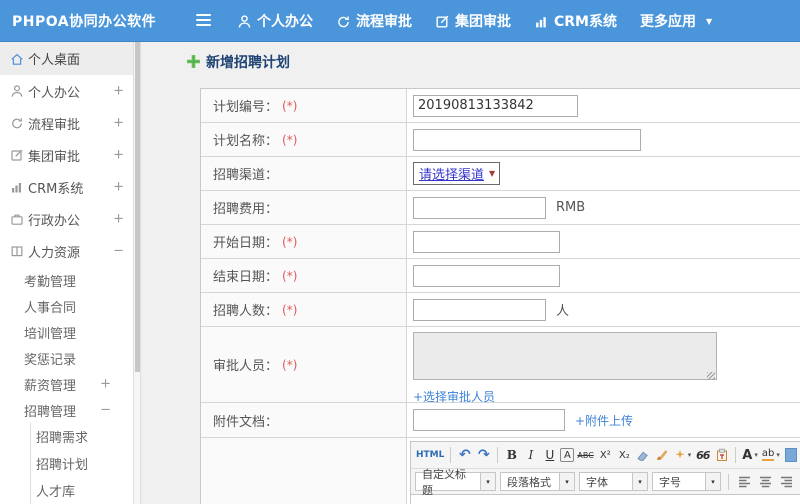 The width and height of the screenshot is (800, 504). What do you see at coordinates (66, 91) in the screenshot?
I see `sidebar-item-personal-office: 个人办公 +` at bounding box center [66, 91].